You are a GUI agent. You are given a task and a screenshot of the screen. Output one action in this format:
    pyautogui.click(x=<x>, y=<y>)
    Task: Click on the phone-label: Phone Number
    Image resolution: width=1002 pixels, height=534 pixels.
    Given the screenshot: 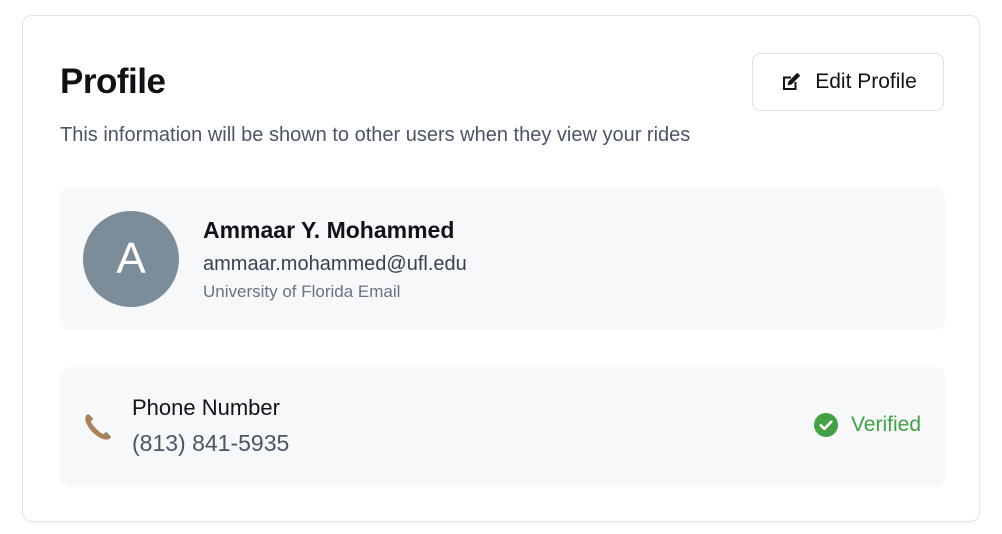 What is the action you would take?
    pyautogui.click(x=206, y=407)
    